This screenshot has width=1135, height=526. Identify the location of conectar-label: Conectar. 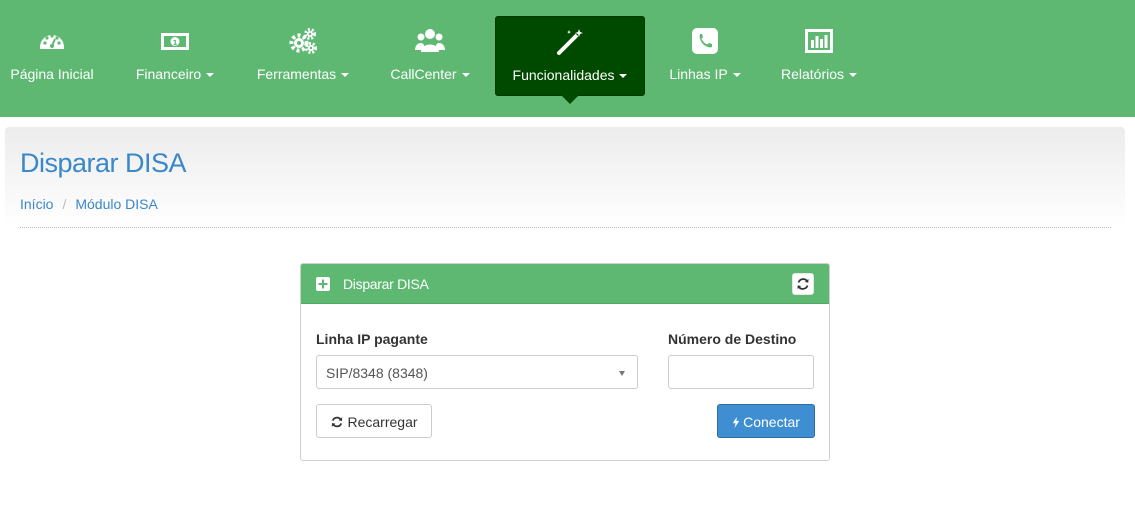
(771, 422).